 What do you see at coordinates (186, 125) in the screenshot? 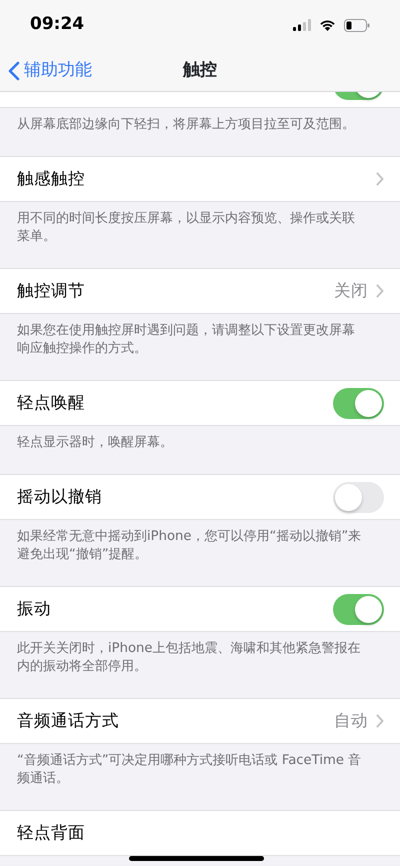
I see `setting-description: 从屏幕底部边缘向下轻扫，将屏幕上方项目拉至可及范围。` at bounding box center [186, 125].